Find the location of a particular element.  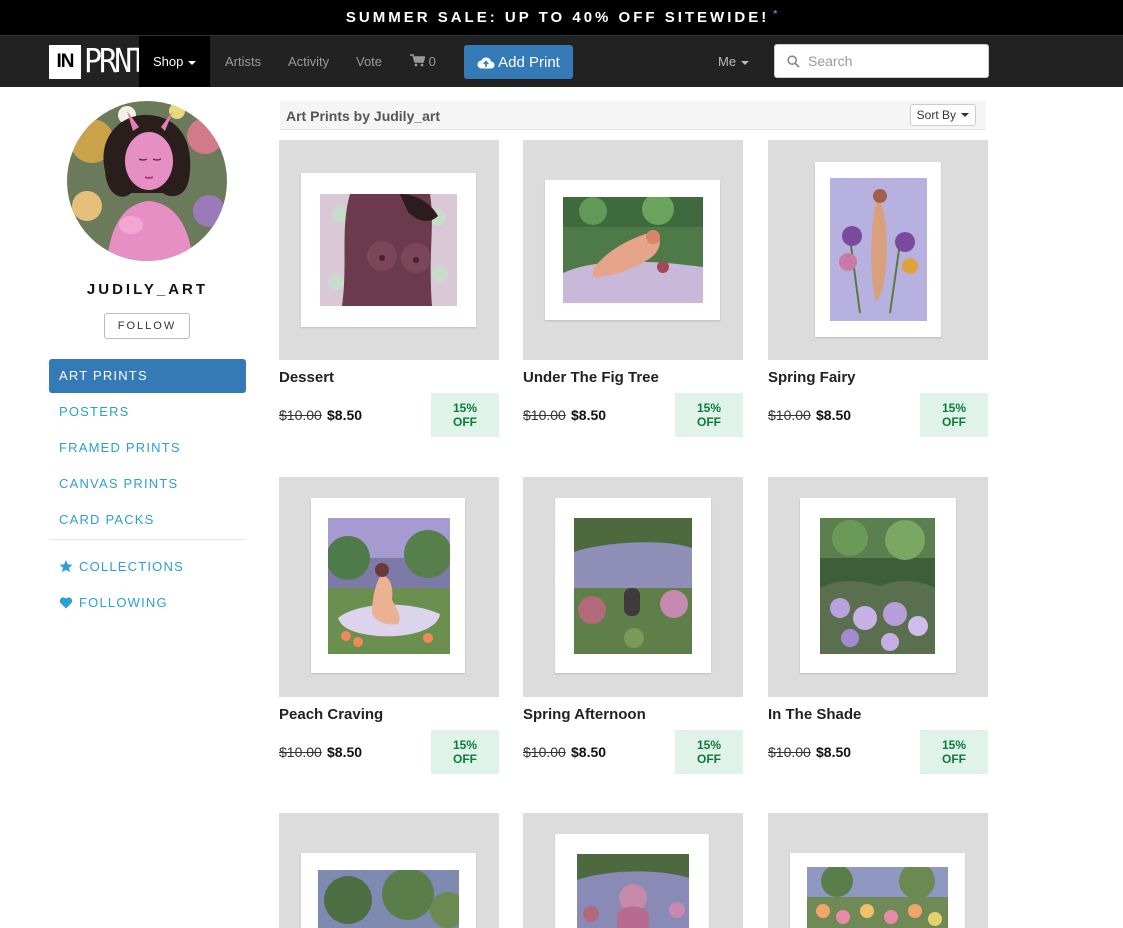

logo-in: IN is located at coordinates (65, 62).